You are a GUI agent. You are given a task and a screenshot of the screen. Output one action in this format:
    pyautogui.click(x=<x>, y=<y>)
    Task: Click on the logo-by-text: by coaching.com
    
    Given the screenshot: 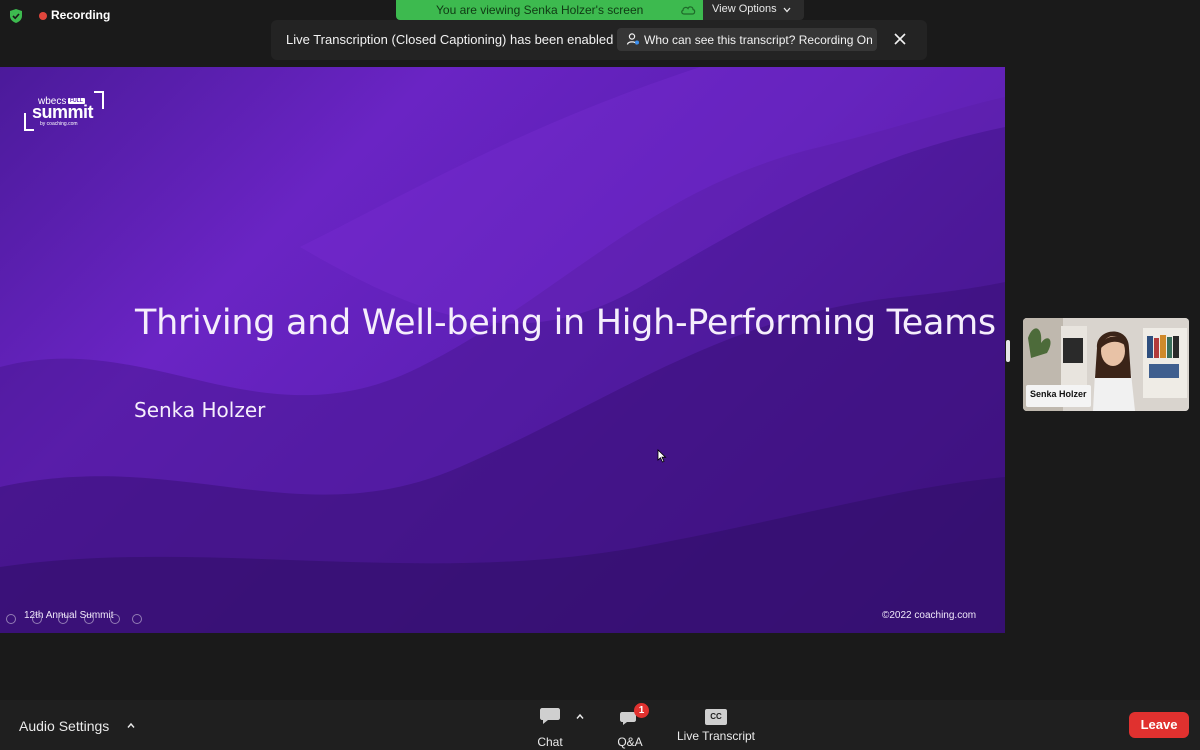 What is the action you would take?
    pyautogui.click(x=59, y=124)
    